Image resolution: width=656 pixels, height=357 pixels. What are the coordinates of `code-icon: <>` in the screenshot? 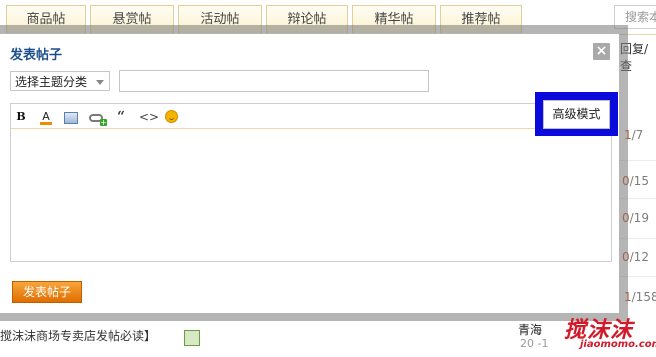 It's located at (149, 117).